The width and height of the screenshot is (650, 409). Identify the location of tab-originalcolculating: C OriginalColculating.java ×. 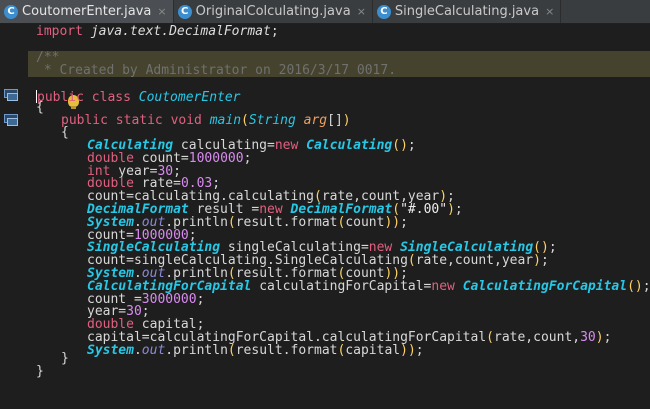
(273, 11).